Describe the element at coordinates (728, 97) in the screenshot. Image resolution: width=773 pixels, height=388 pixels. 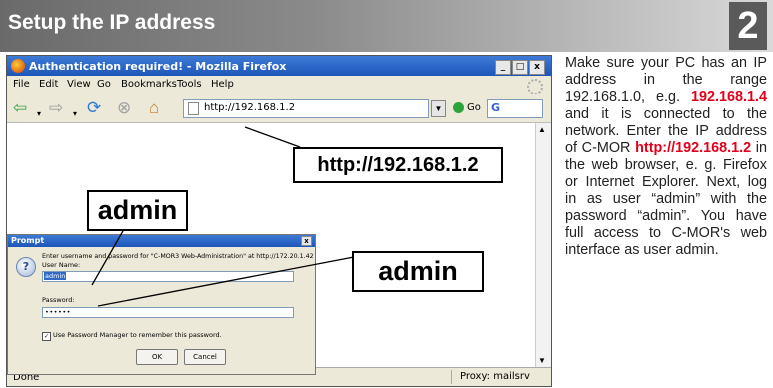
I see `ip-example: 192.168.1.4` at that location.